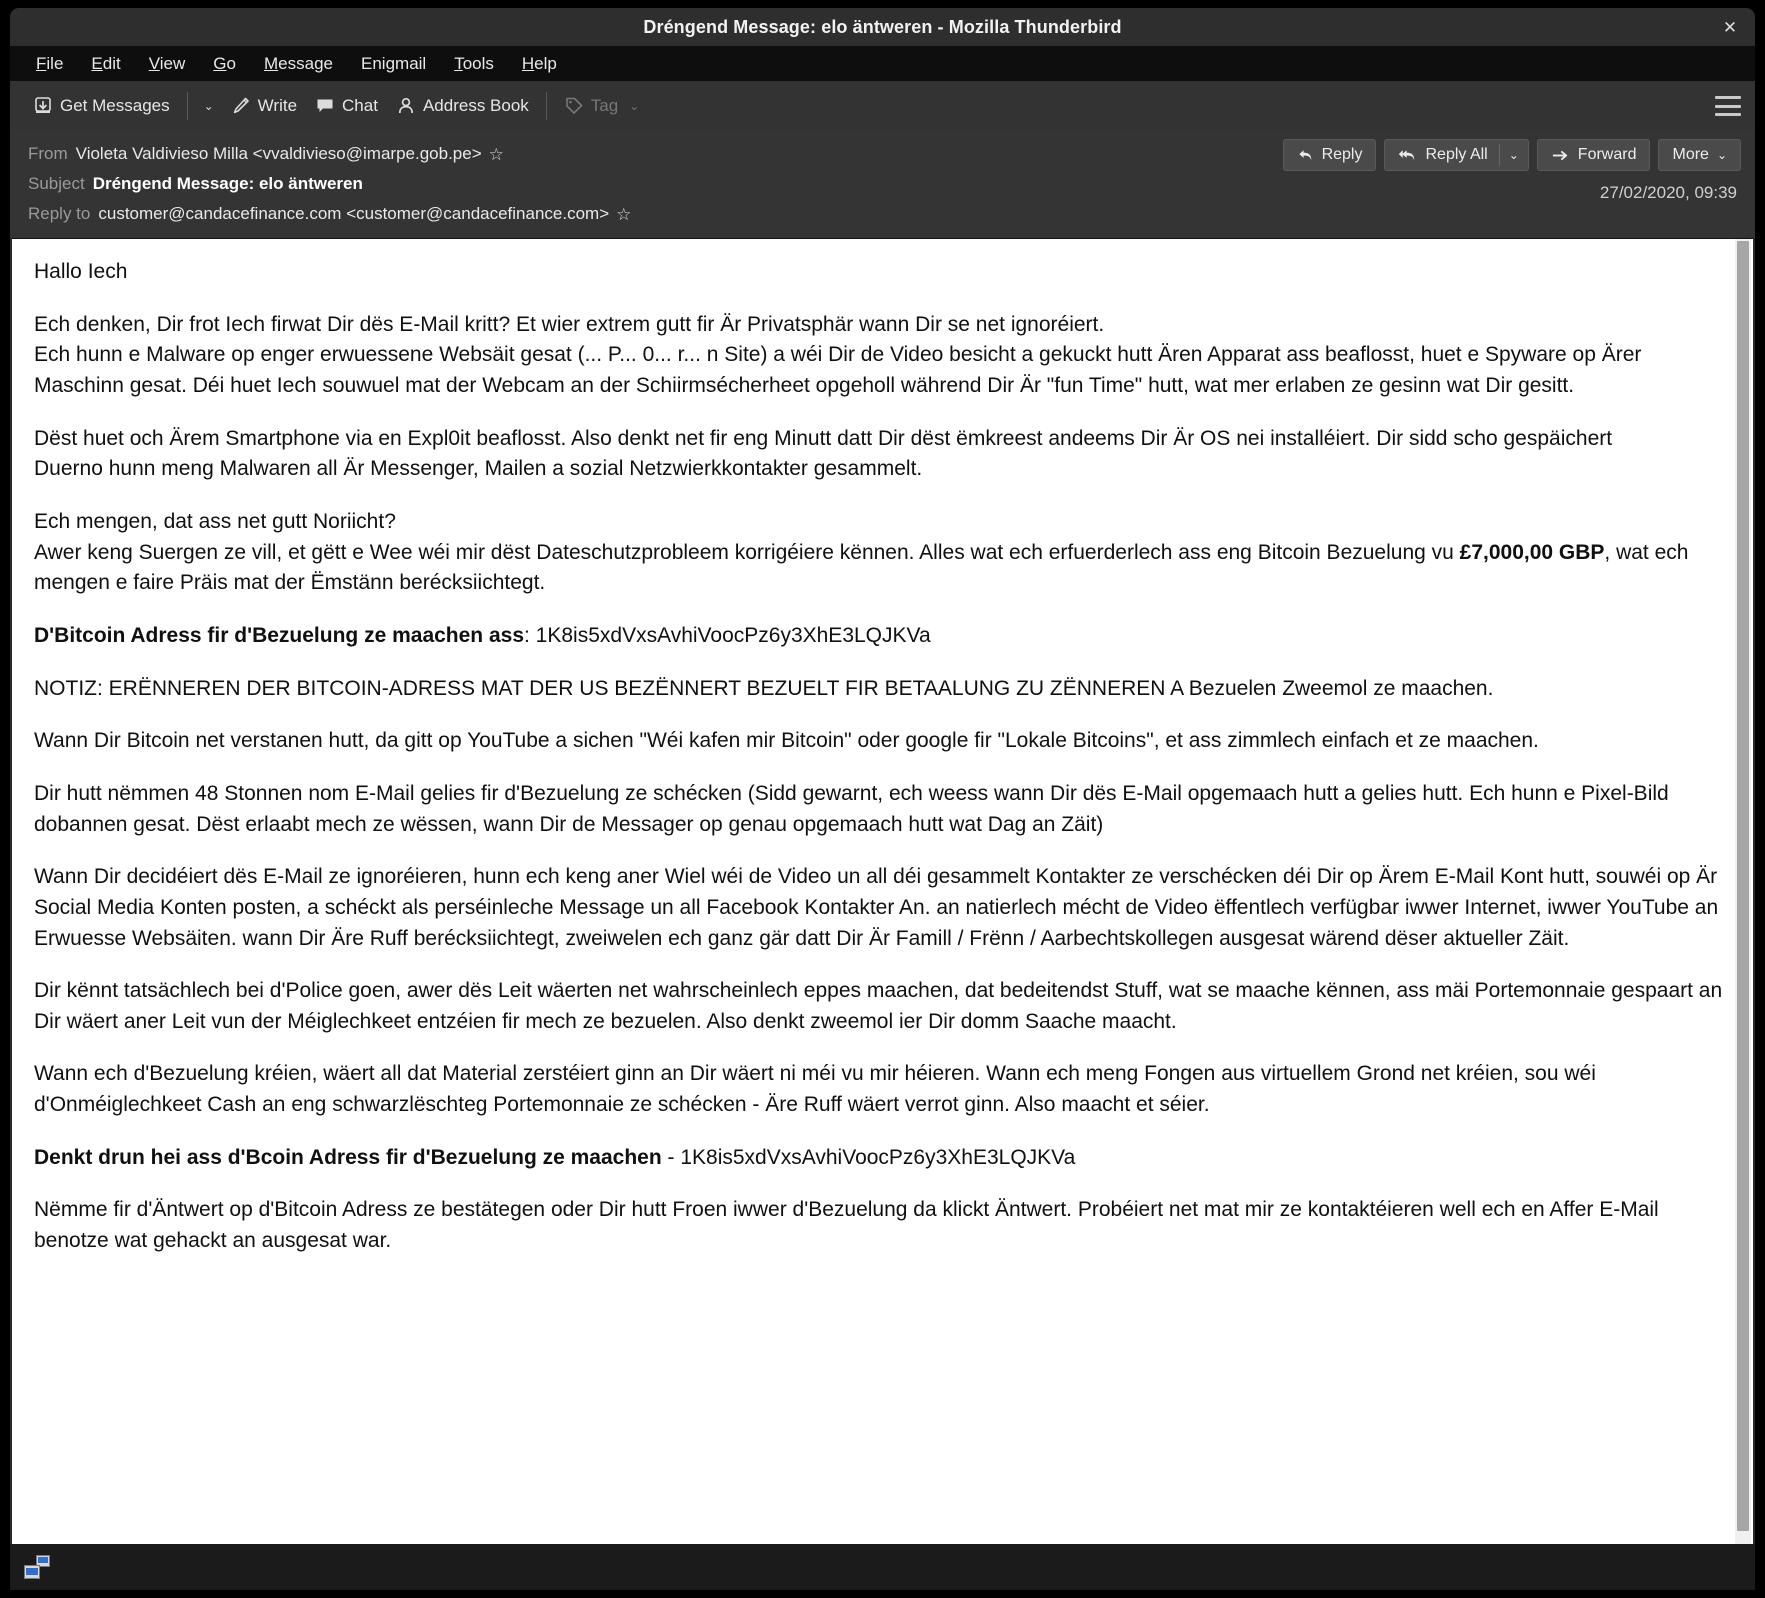  What do you see at coordinates (1668, 192) in the screenshot?
I see `message-date: 27/02/2020, 09:39` at bounding box center [1668, 192].